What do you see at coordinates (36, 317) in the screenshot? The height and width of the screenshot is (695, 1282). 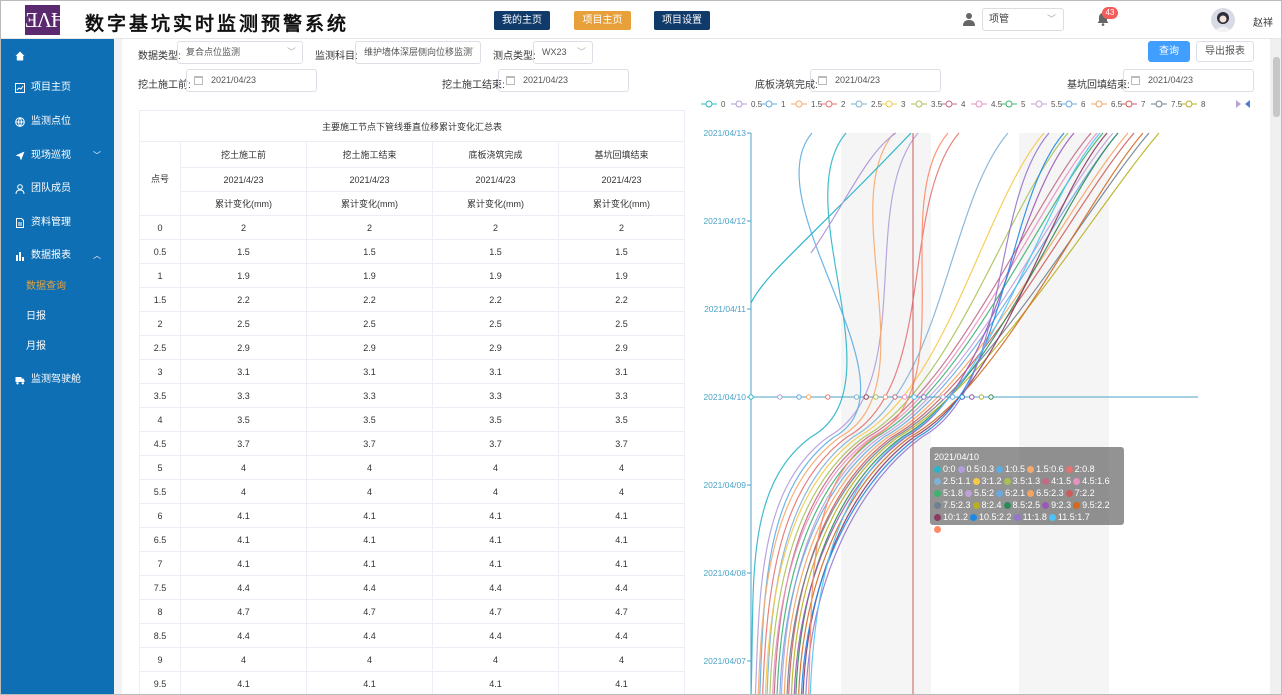 I see `sidebar-subitem-daily-report: 日报` at bounding box center [36, 317].